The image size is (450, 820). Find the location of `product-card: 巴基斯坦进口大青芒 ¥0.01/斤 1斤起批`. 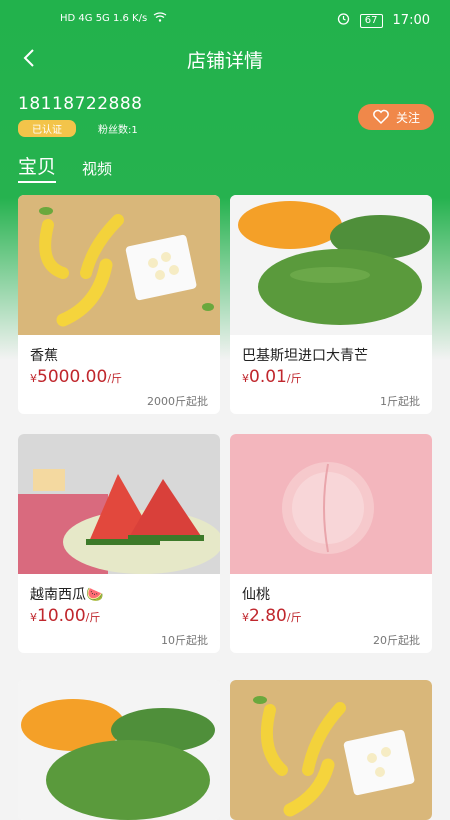

product-card: 巴基斯坦进口大青芒 ¥0.01/斤 1斤起批 is located at coordinates (331, 304).